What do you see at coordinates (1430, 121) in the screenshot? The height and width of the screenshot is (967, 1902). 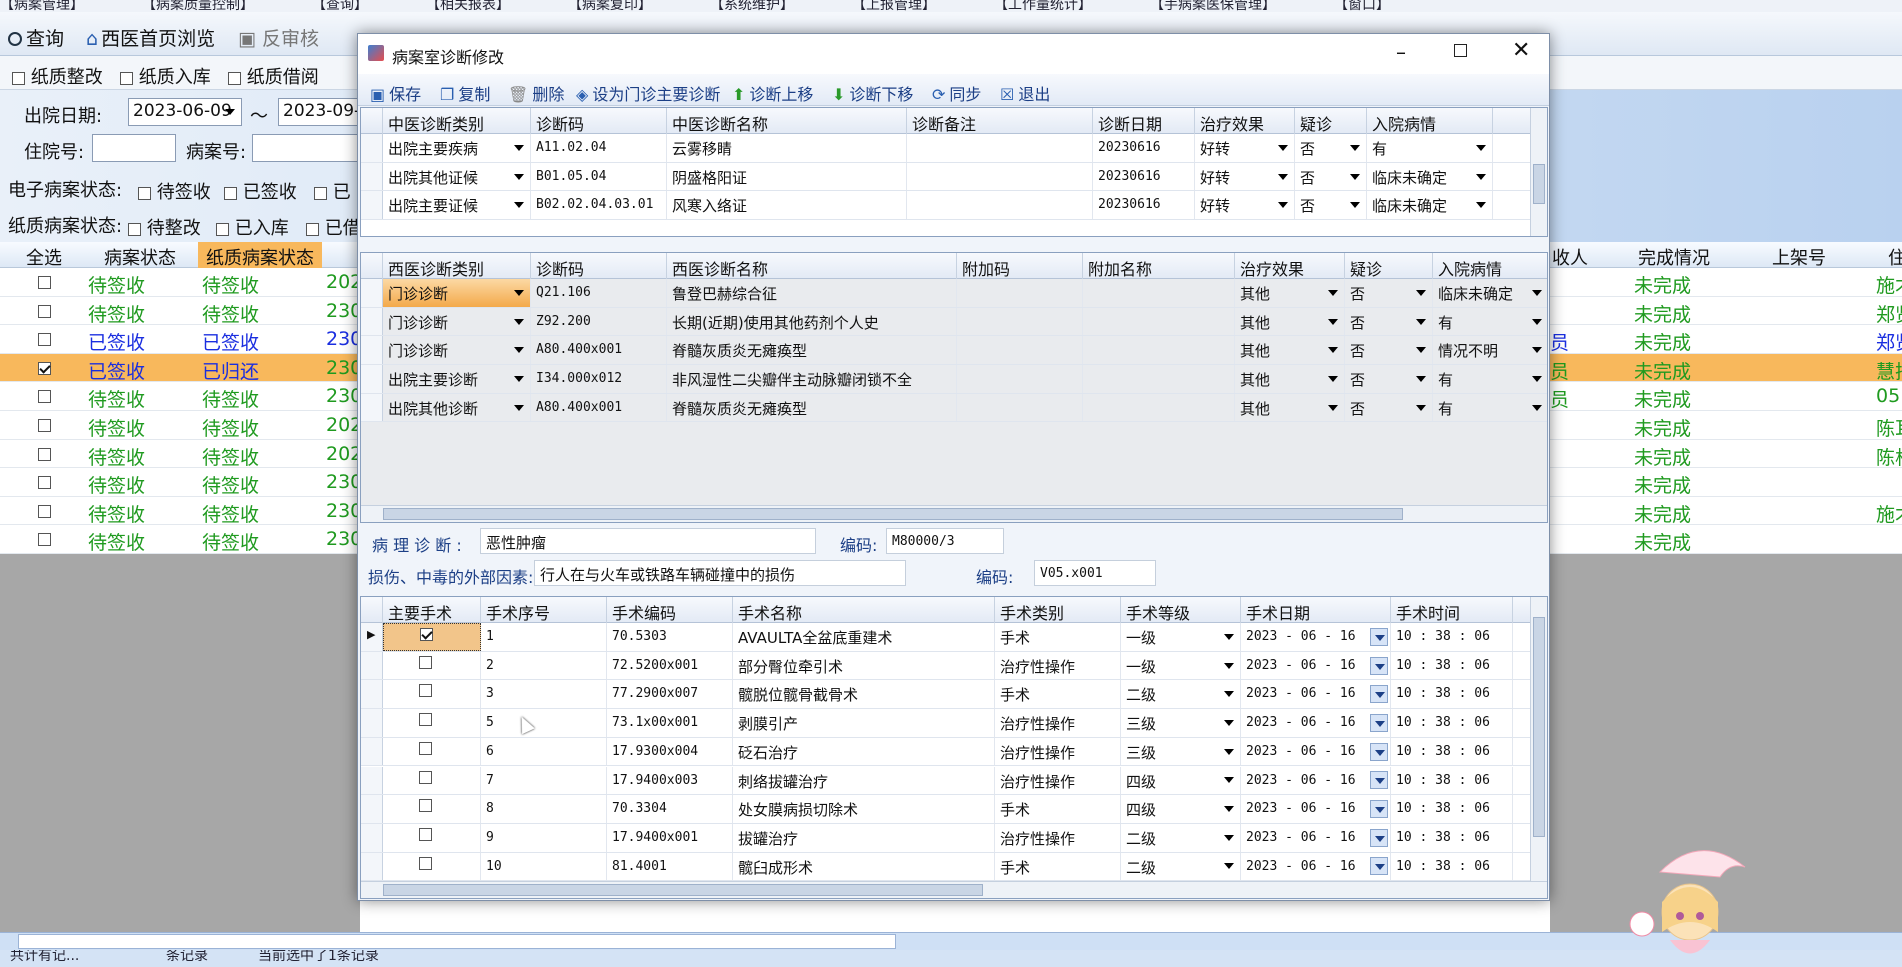 I see `column-header: 入院病情` at bounding box center [1430, 121].